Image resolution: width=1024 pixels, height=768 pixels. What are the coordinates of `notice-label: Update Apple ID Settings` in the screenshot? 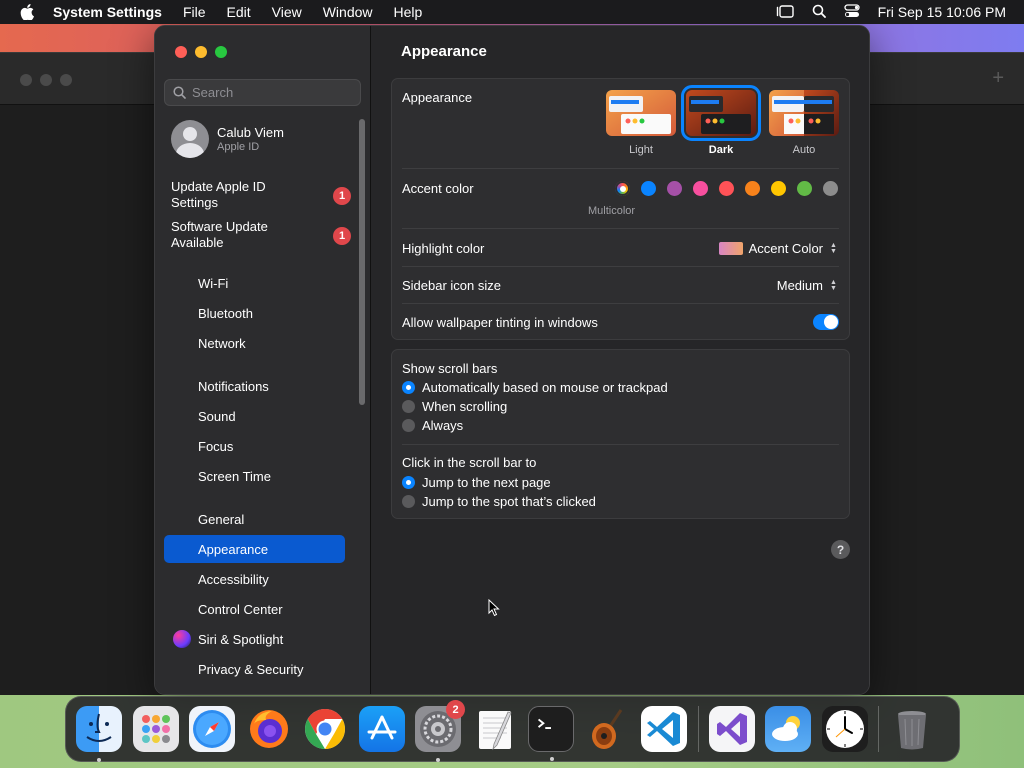 It's located at (218, 194).